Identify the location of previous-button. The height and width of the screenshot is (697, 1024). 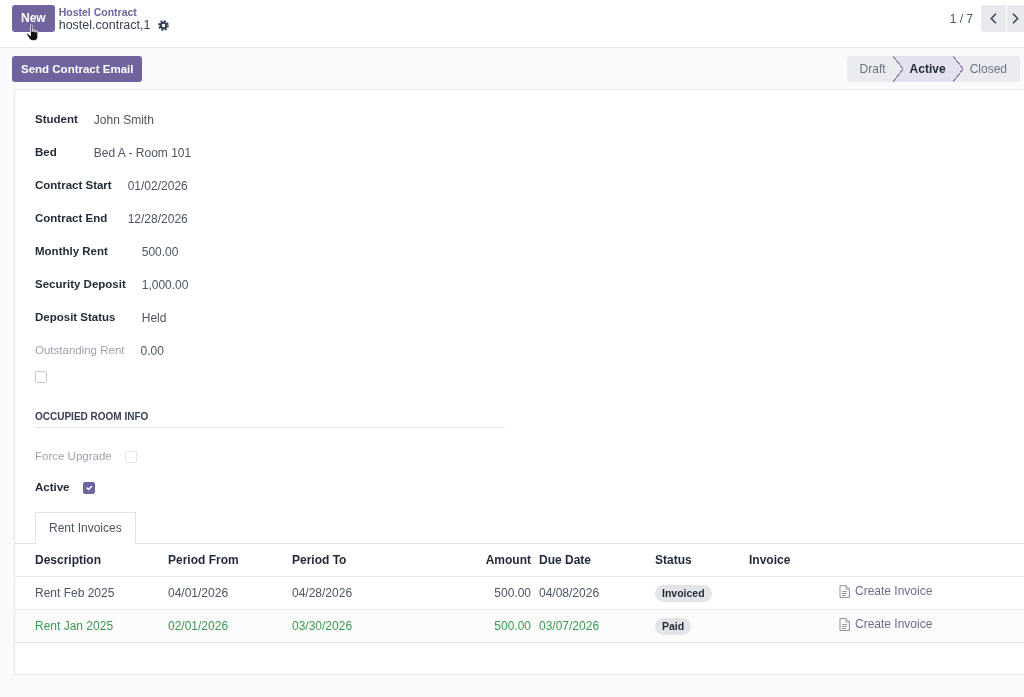
(993, 18).